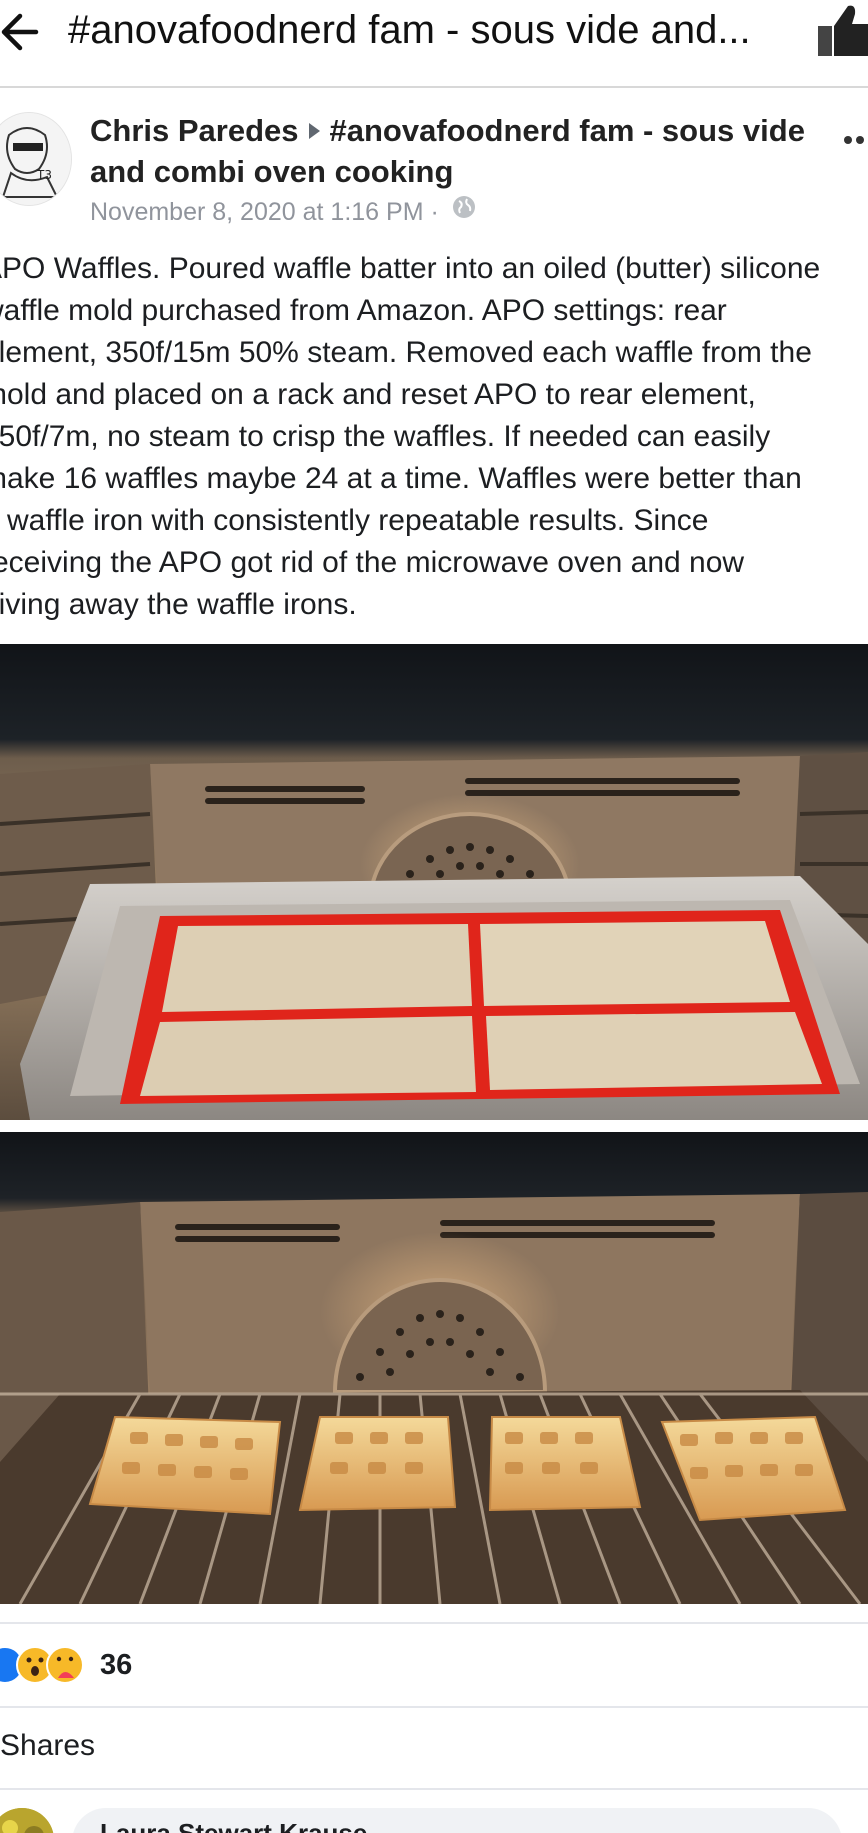 This screenshot has width=868, height=1833. Describe the element at coordinates (178, 604) in the screenshot. I see `post-text-line: giving away the waffle irons.` at that location.